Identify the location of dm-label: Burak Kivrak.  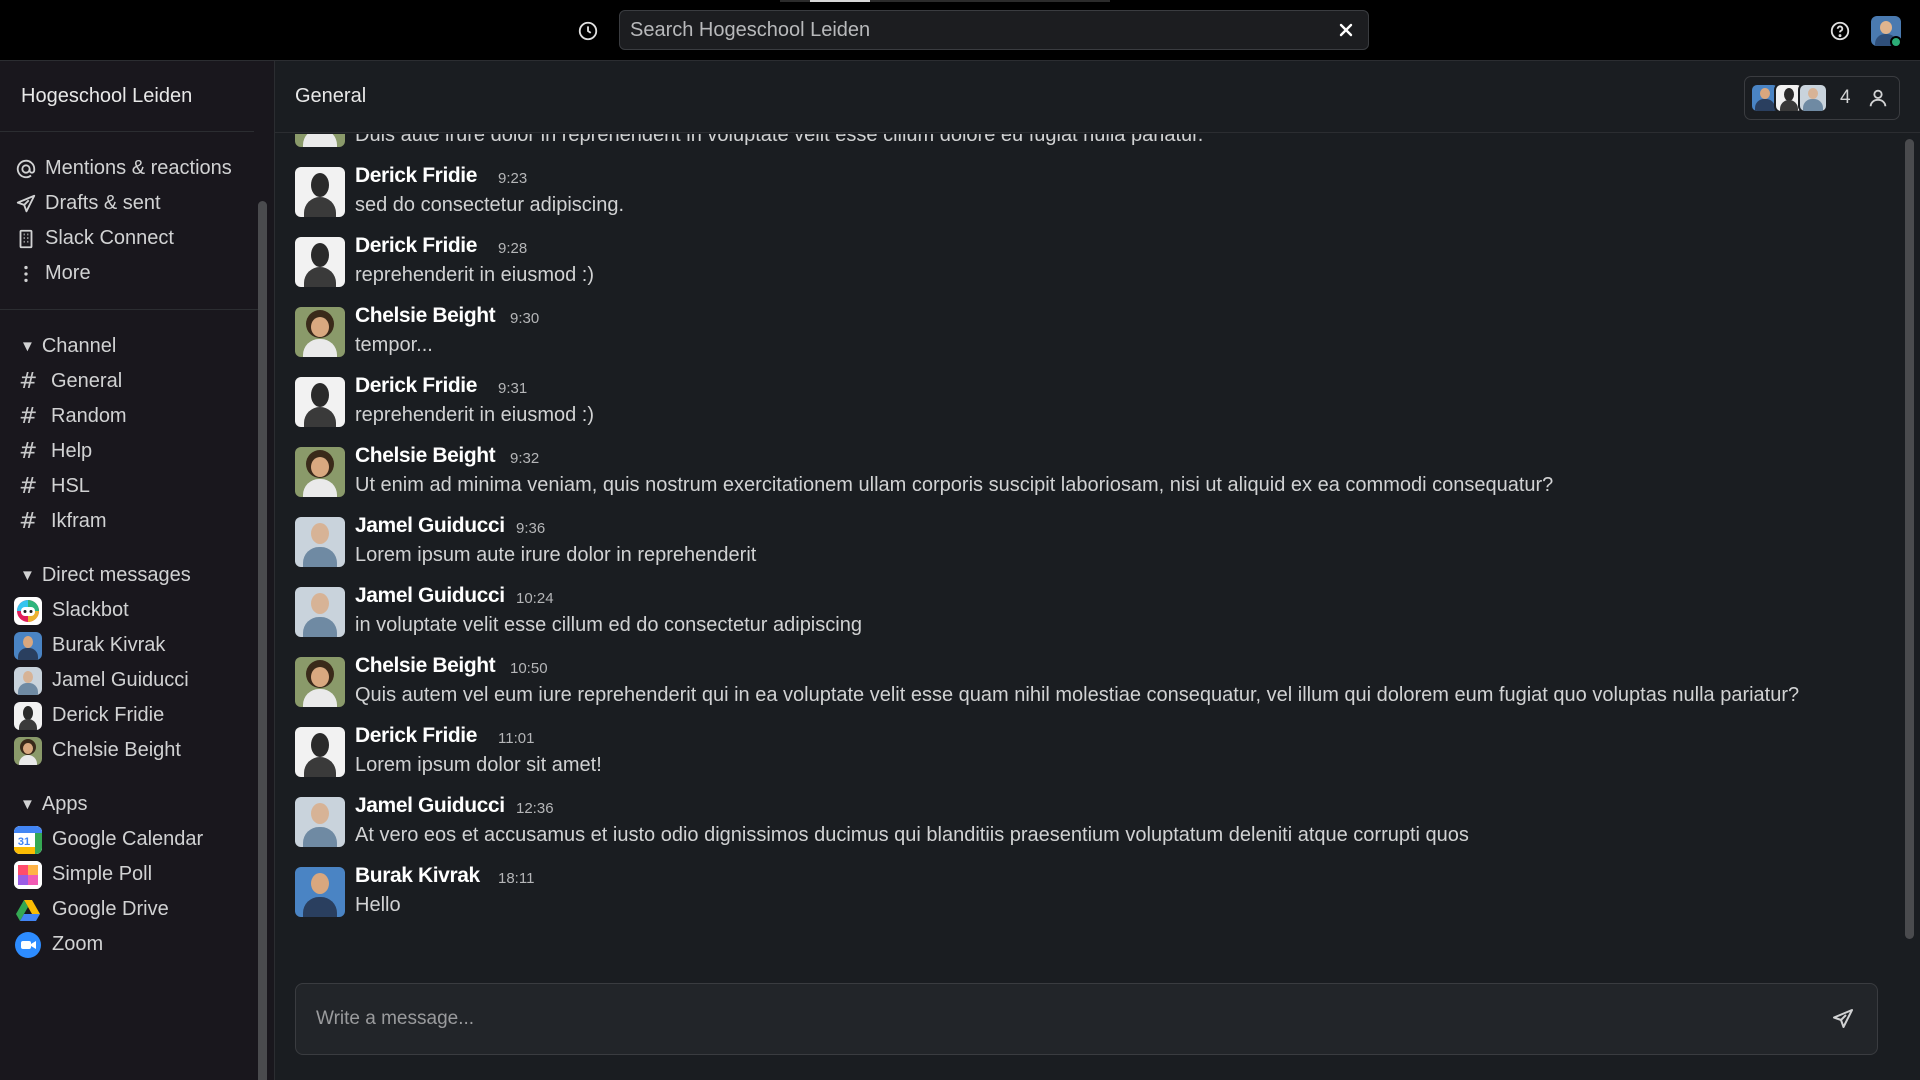
(109, 645).